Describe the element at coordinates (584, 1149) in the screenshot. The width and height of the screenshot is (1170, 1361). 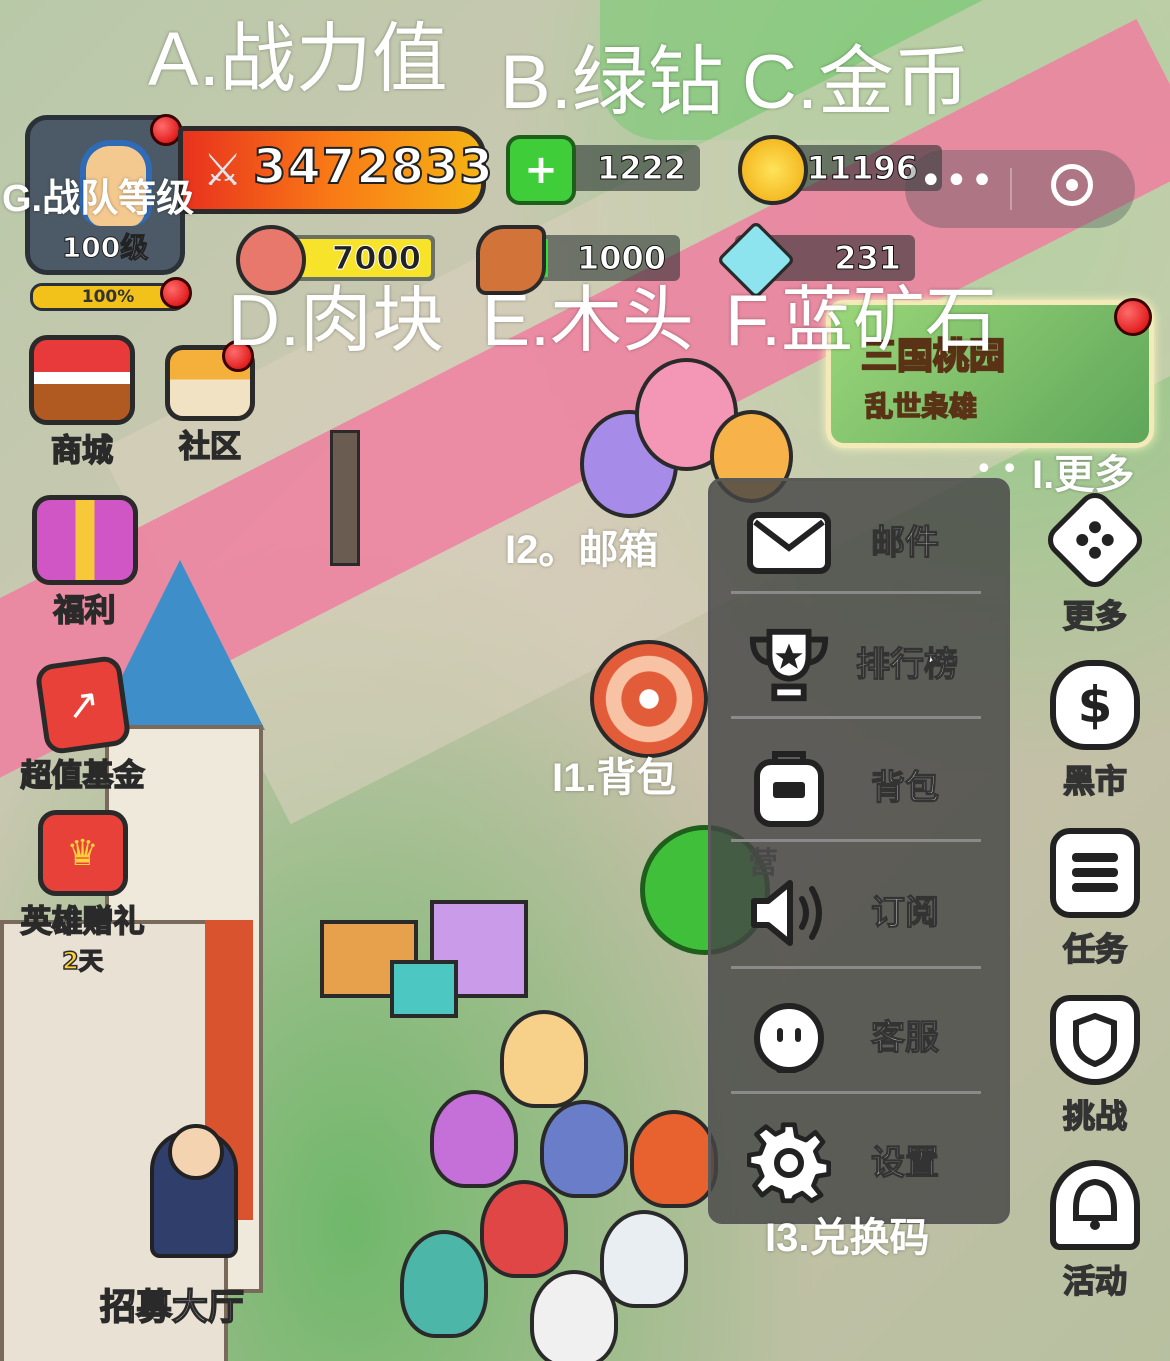
I see `hero-knight` at that location.